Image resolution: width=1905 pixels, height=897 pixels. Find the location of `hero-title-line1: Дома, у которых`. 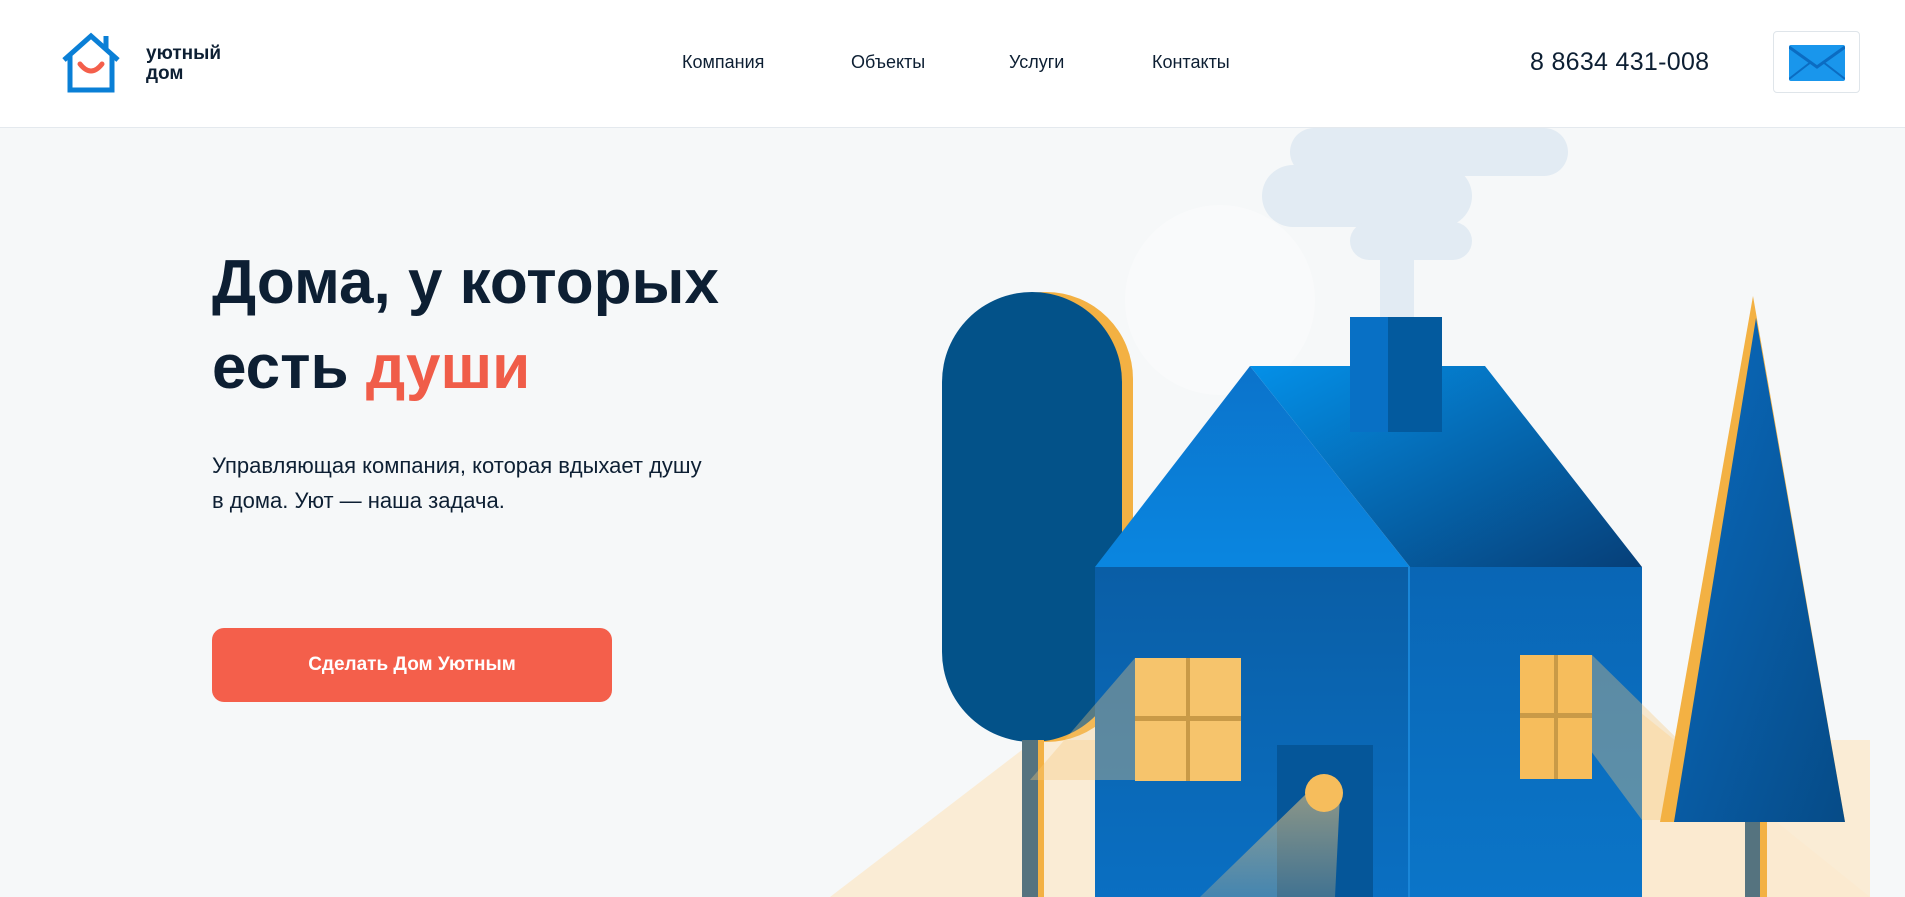

hero-title-line1: Дома, у которых is located at coordinates (465, 282).